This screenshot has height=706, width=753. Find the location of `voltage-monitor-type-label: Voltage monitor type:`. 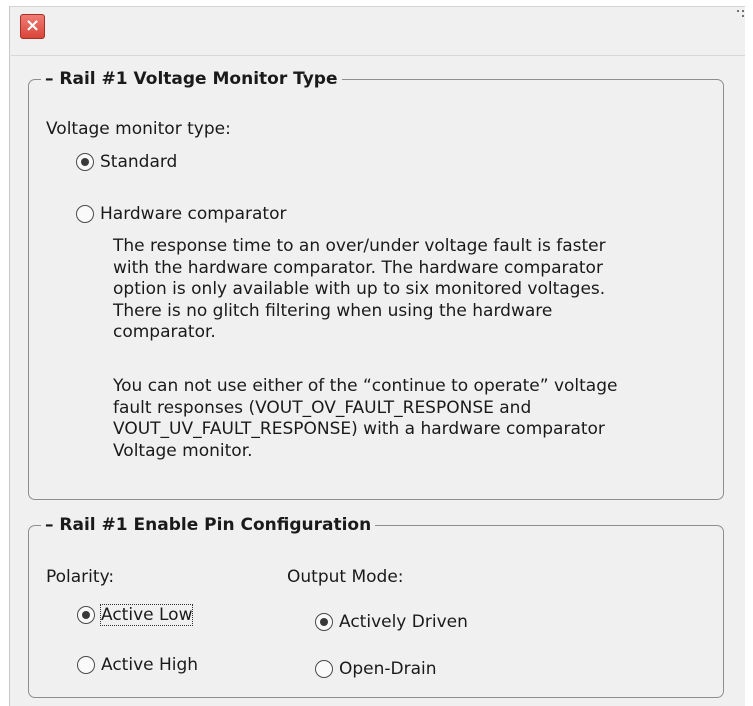

voltage-monitor-type-label: Voltage monitor type: is located at coordinates (138, 129).